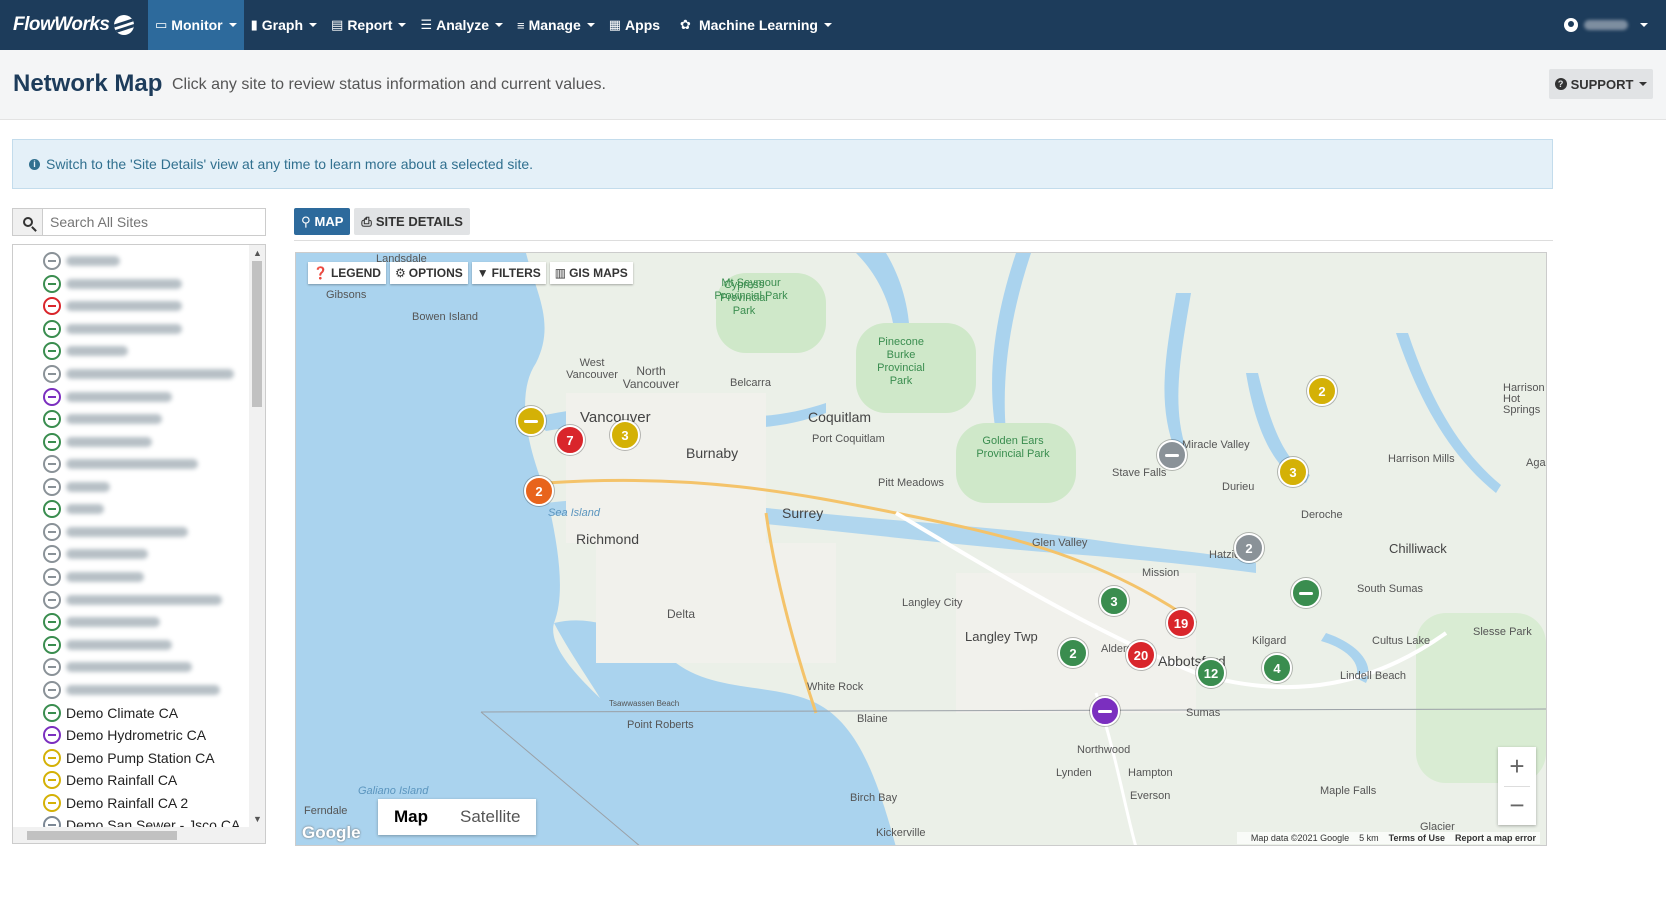  I want to click on map-label: Durieu, so click(1238, 487).